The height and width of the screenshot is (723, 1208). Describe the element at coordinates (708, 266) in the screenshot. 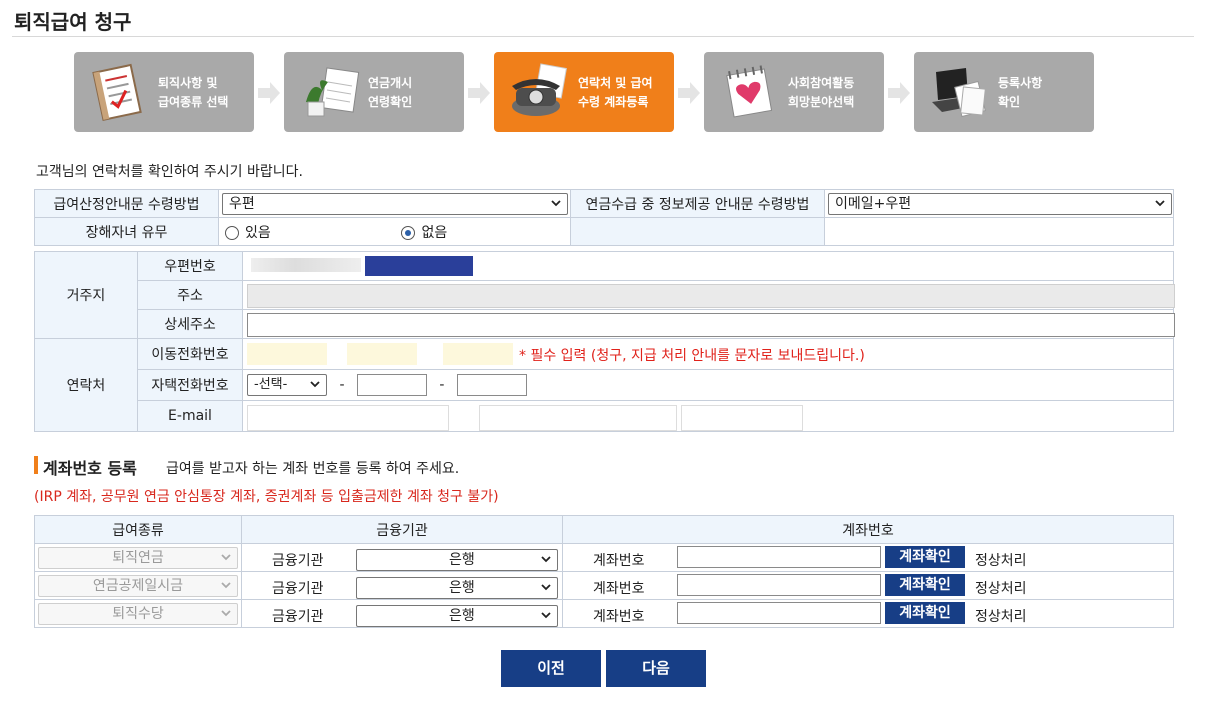

I see `zip-cell` at that location.